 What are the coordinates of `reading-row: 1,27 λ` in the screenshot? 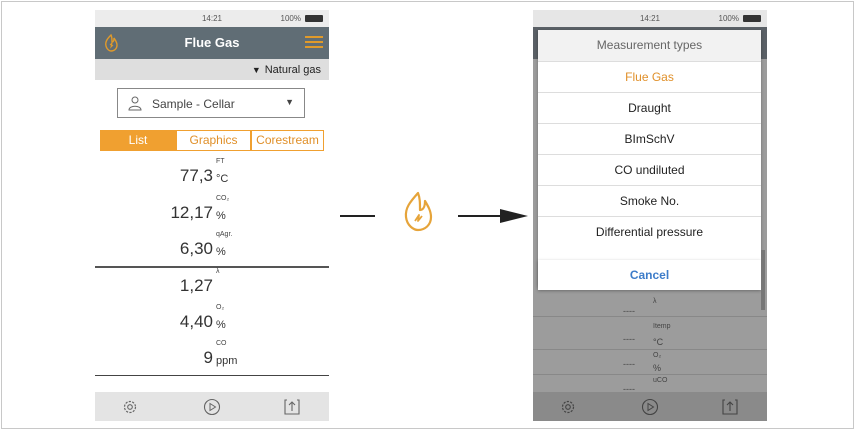 It's located at (212, 283).